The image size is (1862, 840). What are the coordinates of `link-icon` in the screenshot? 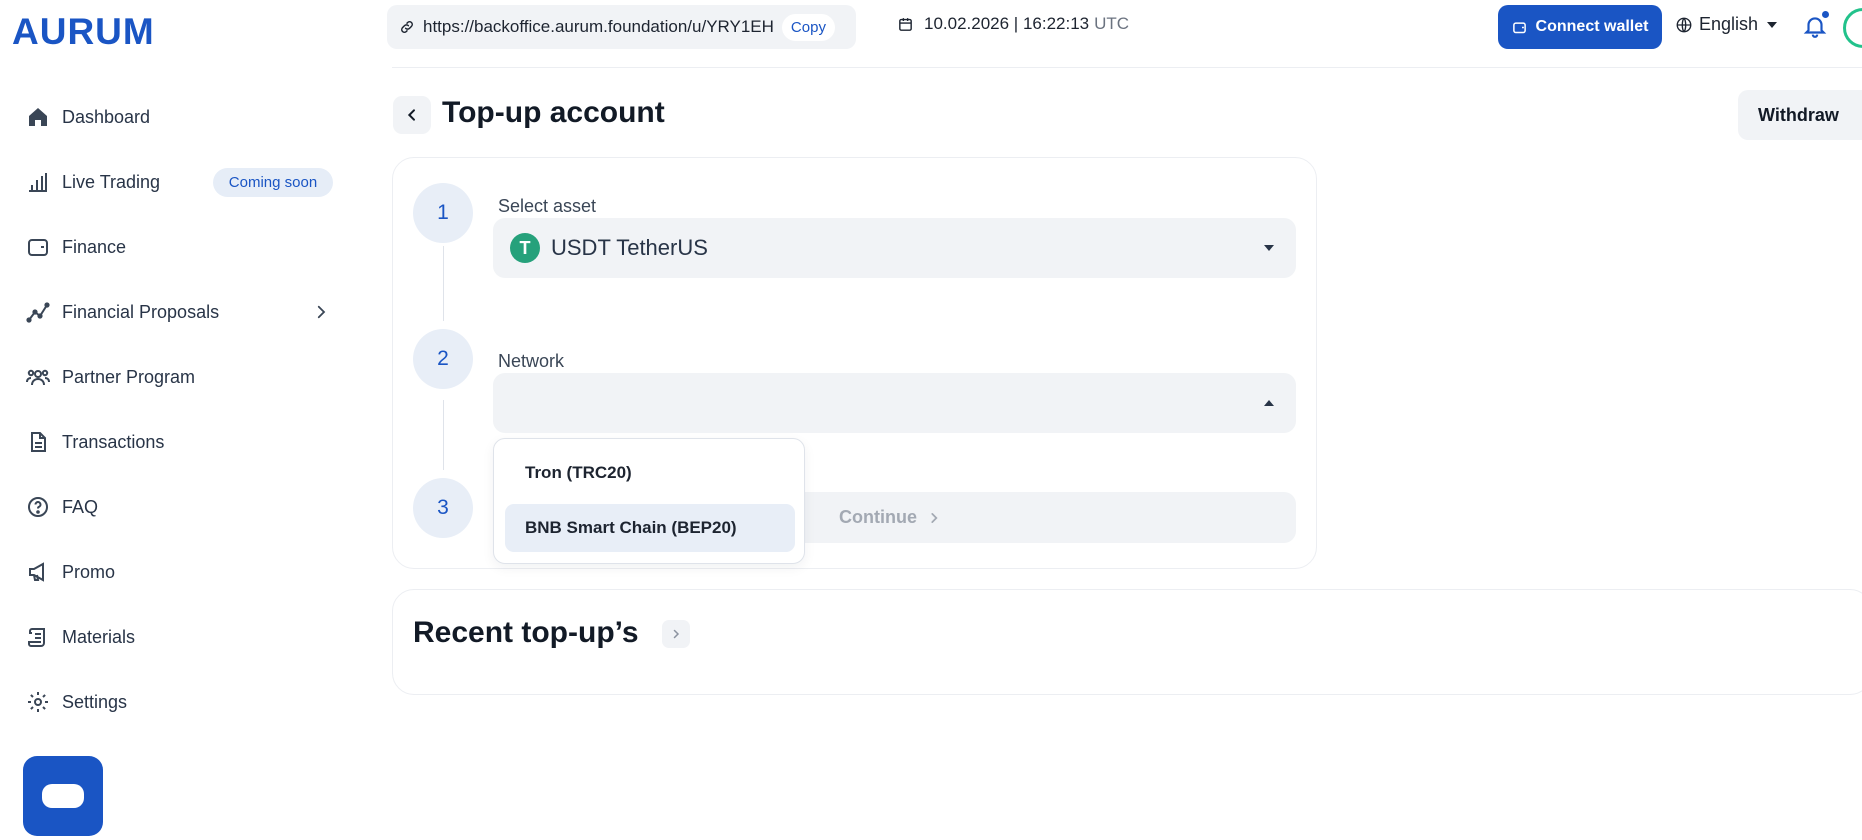 It's located at (407, 27).